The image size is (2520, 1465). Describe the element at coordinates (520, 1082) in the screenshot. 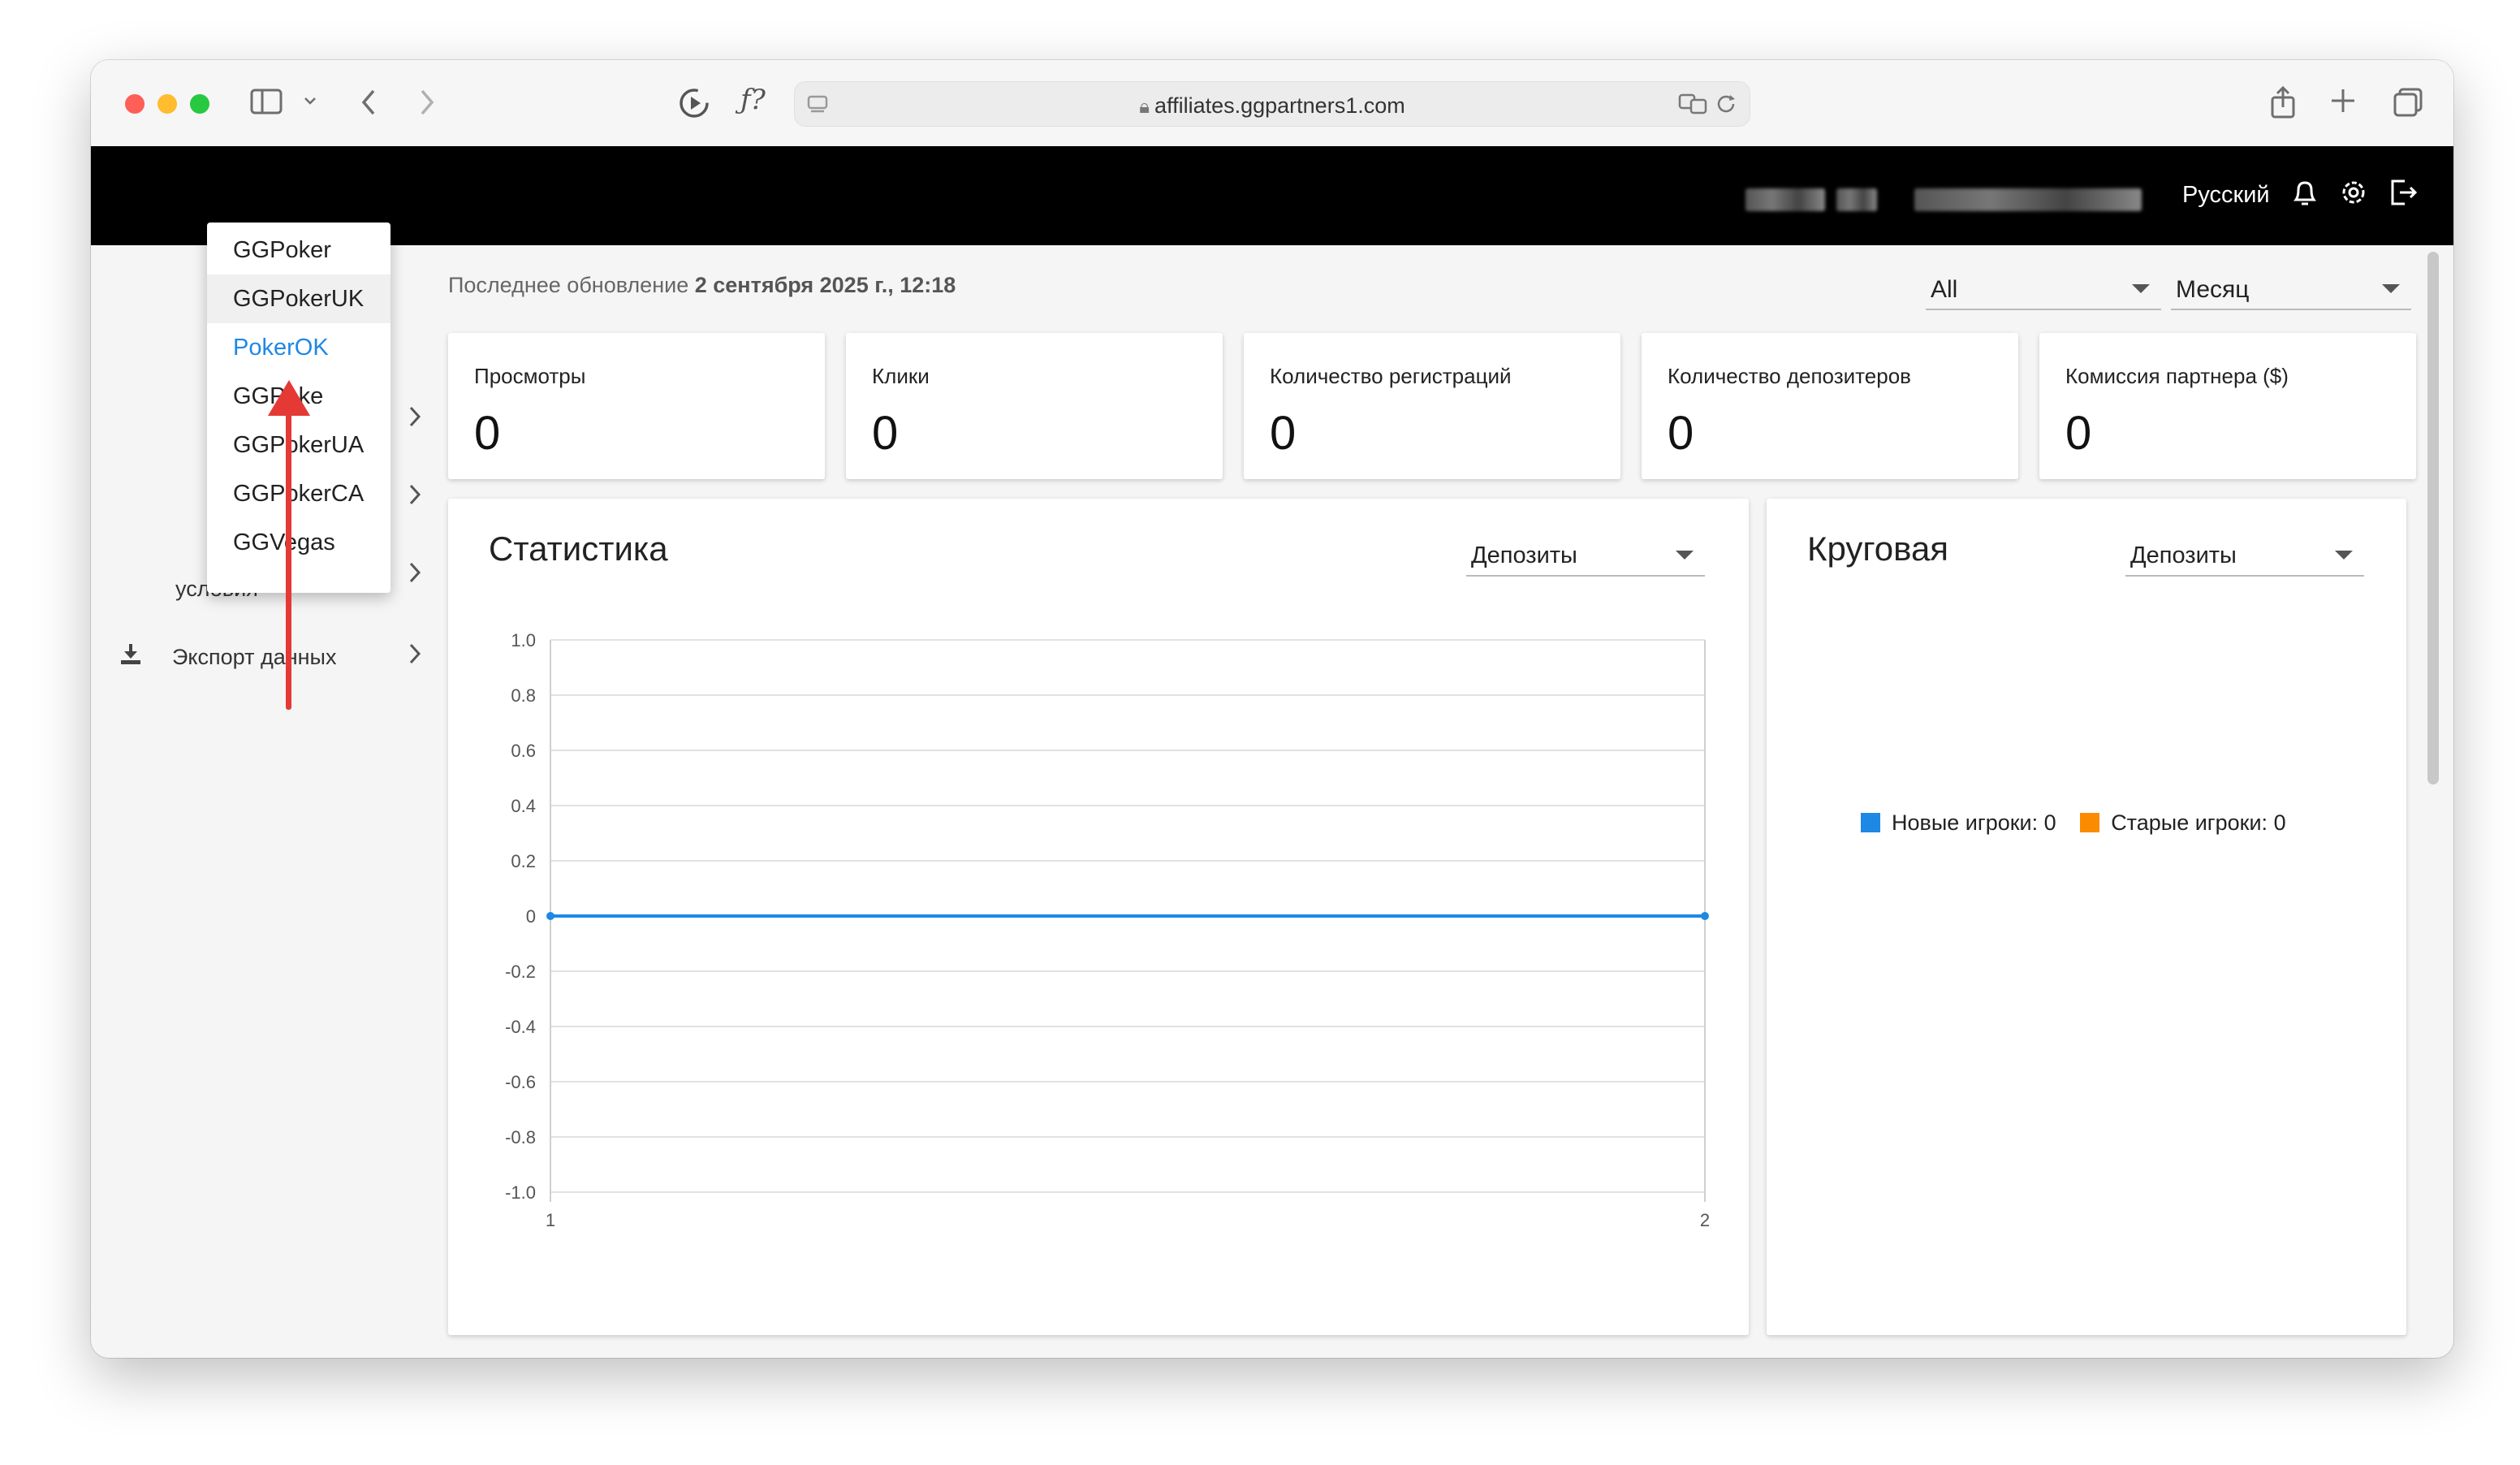

I see `y-tick-label: -0.6` at that location.